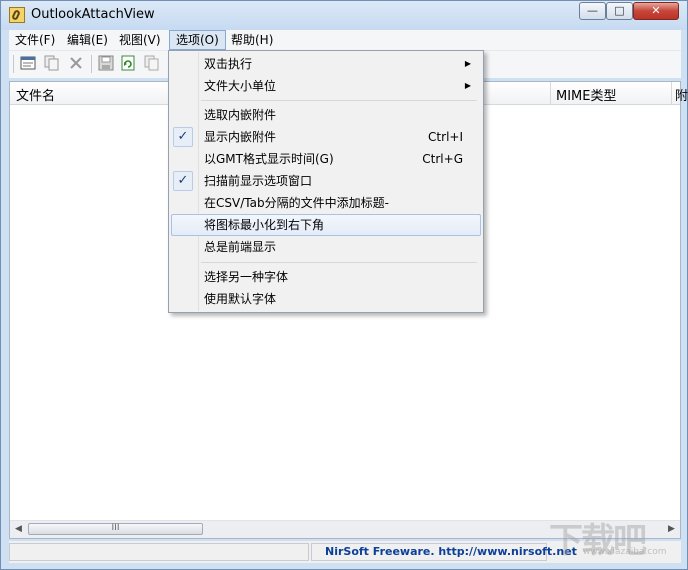  Describe the element at coordinates (240, 299) in the screenshot. I see `menu-item-label: 使用默认字体` at that location.